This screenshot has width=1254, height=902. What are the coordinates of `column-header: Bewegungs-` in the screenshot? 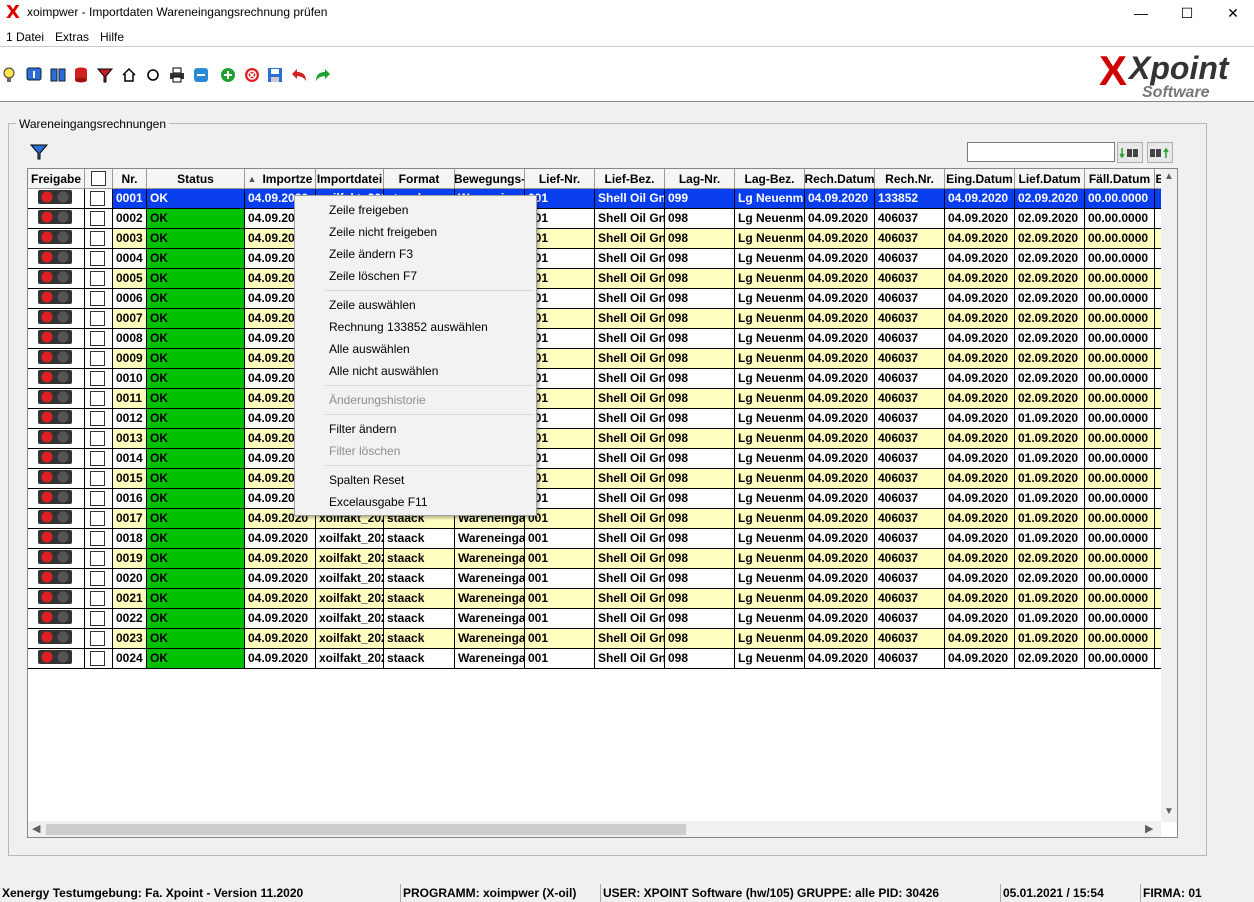 It's located at (490, 179).